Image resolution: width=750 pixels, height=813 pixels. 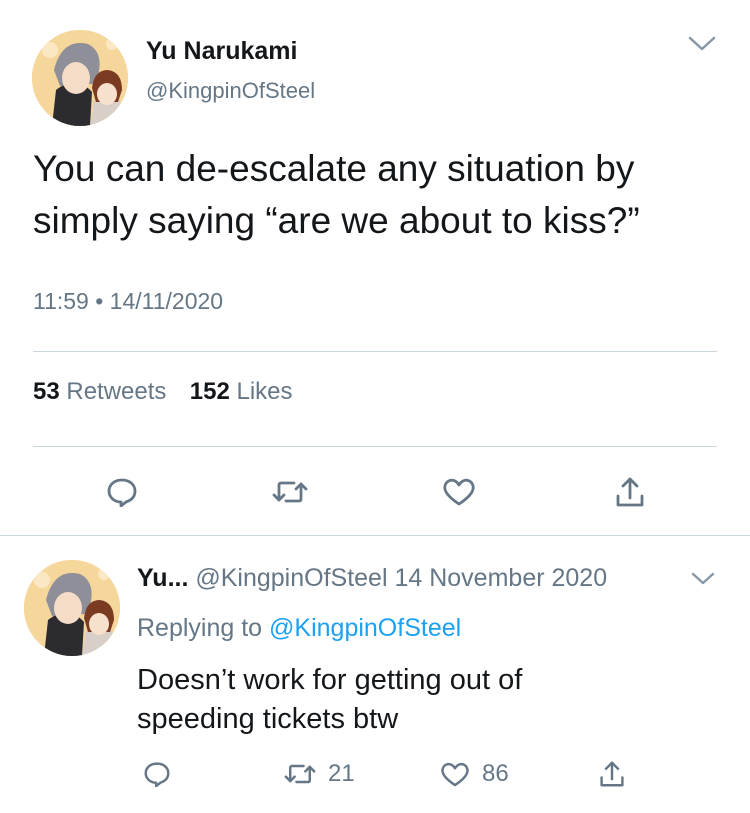 What do you see at coordinates (116, 391) in the screenshot?
I see `retweet-label: Retweets` at bounding box center [116, 391].